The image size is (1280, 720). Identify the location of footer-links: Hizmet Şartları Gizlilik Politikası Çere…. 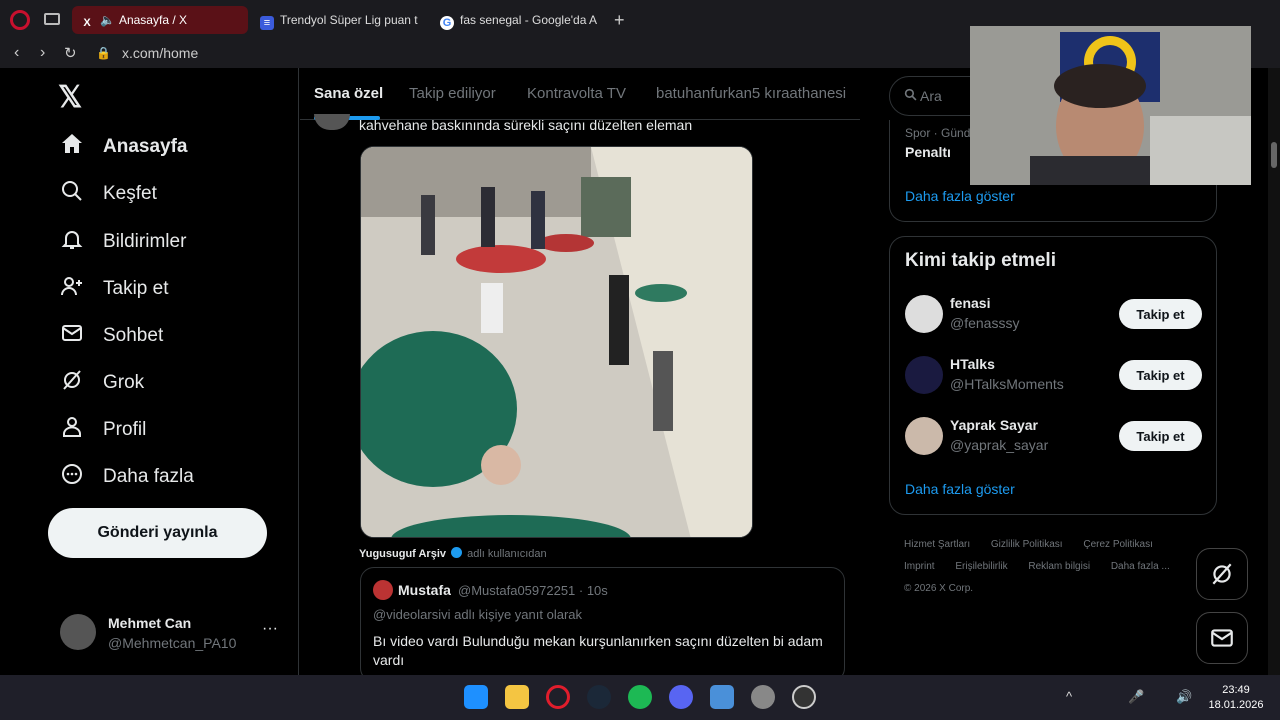
(1054, 567).